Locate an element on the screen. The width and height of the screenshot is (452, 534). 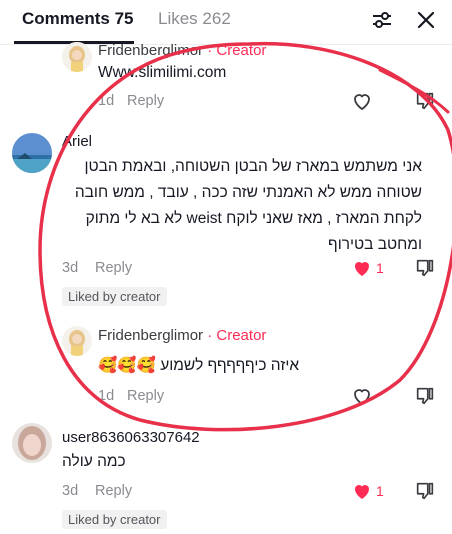
comment-text: כמה עולה is located at coordinates (94, 461).